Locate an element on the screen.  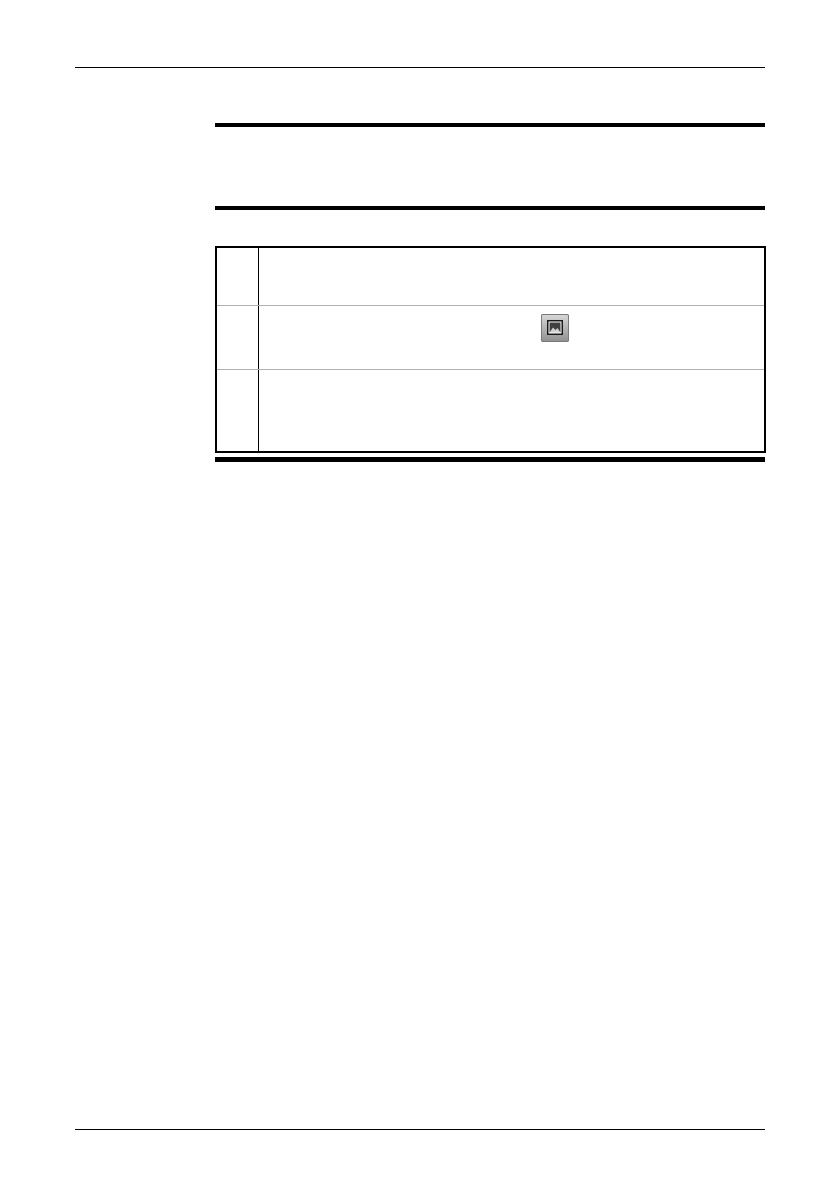
image-gallery-button is located at coordinates (555, 328).